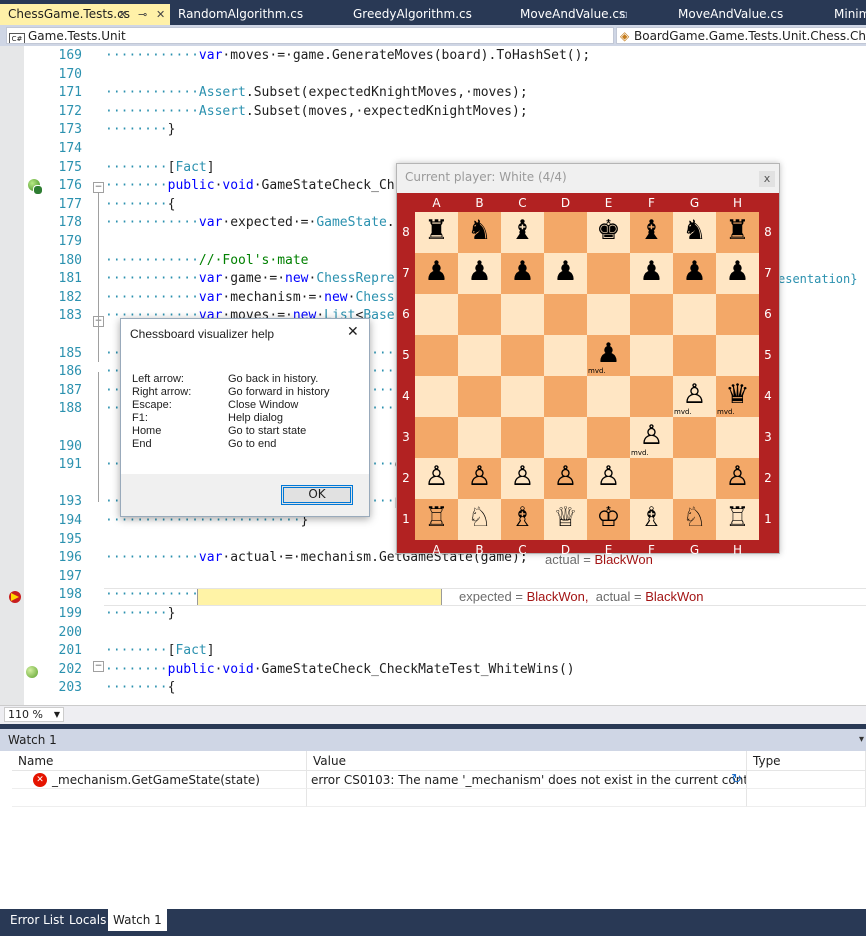 This screenshot has width=866, height=936. I want to click on square-h4: ♛ mvd., so click(737, 396).